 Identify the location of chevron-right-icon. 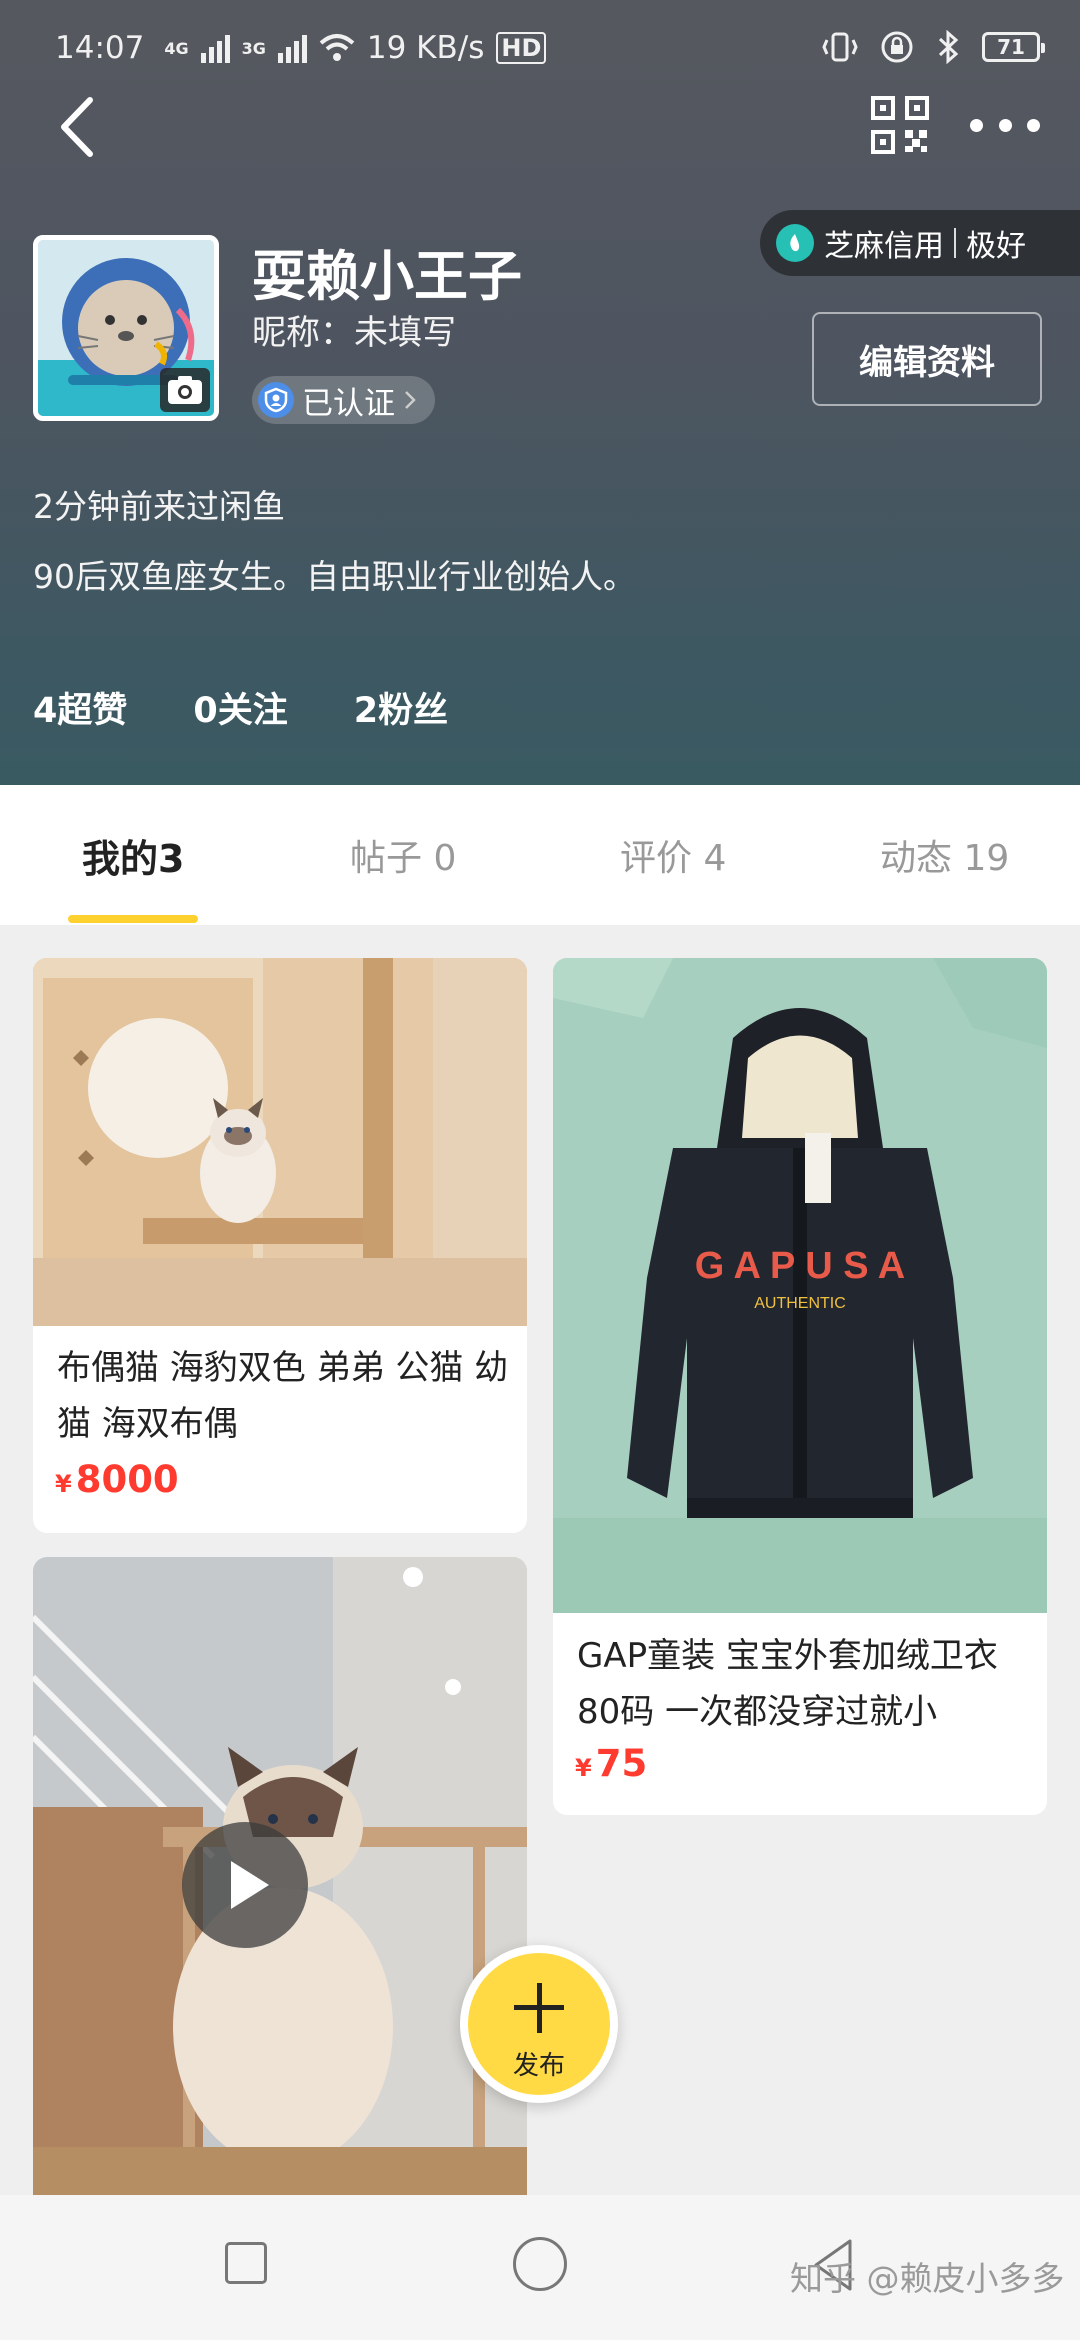
(410, 400).